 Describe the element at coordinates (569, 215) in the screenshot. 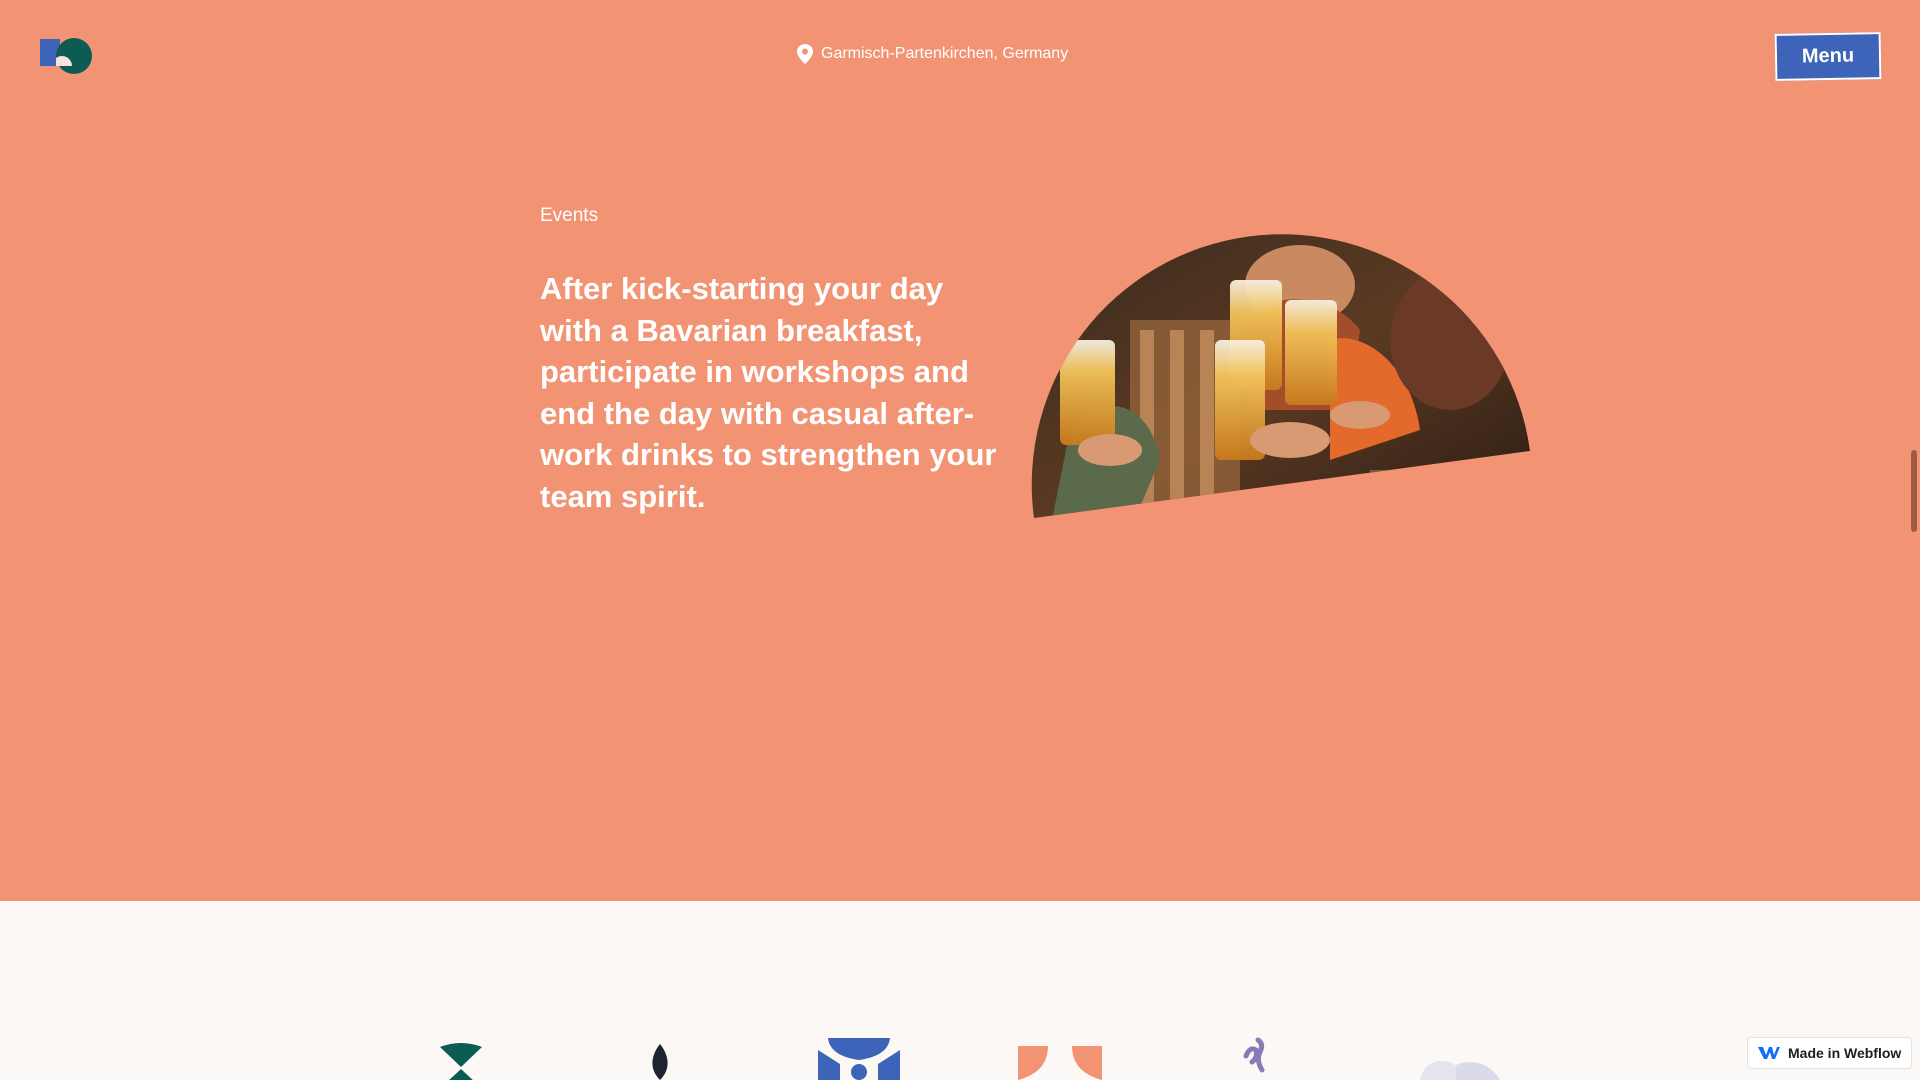

I see `section-label: Events` at that location.